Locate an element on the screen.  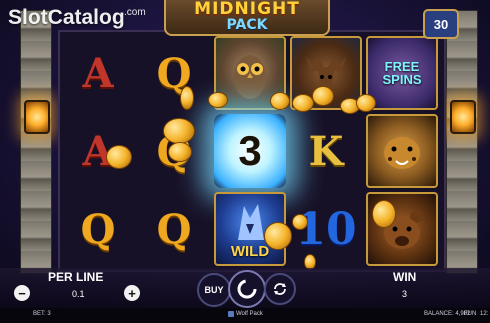
game-logo-subtitle: PACK is located at coordinates (247, 25).